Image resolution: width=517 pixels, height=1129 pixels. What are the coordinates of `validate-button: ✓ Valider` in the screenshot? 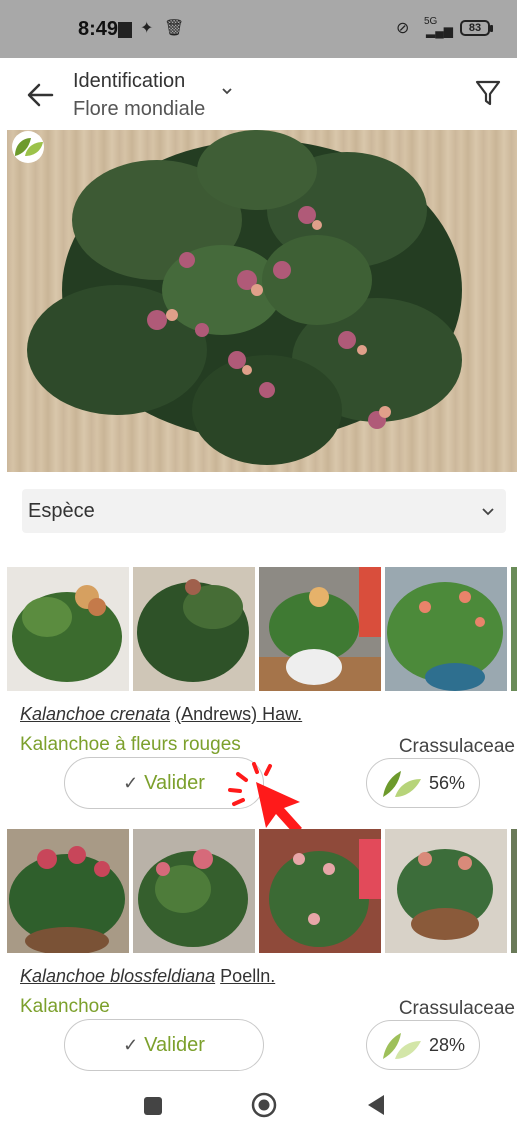 It's located at (164, 1045).